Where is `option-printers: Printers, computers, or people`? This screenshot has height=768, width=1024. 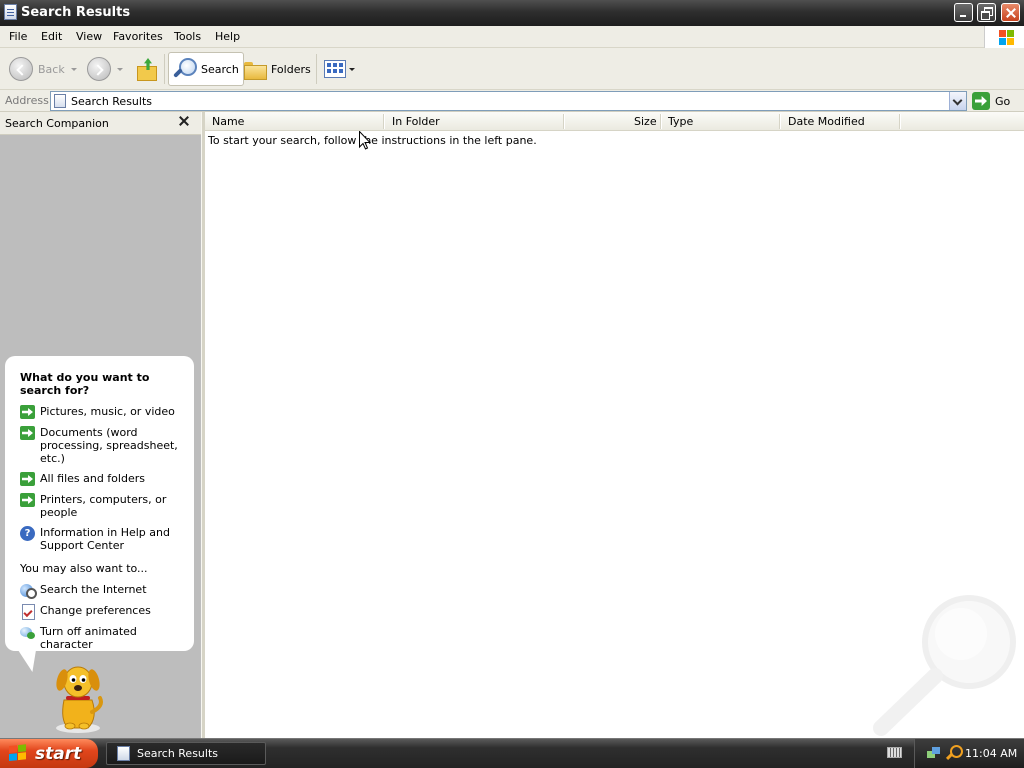
option-printers: Printers, computers, or people is located at coordinates (102, 506).